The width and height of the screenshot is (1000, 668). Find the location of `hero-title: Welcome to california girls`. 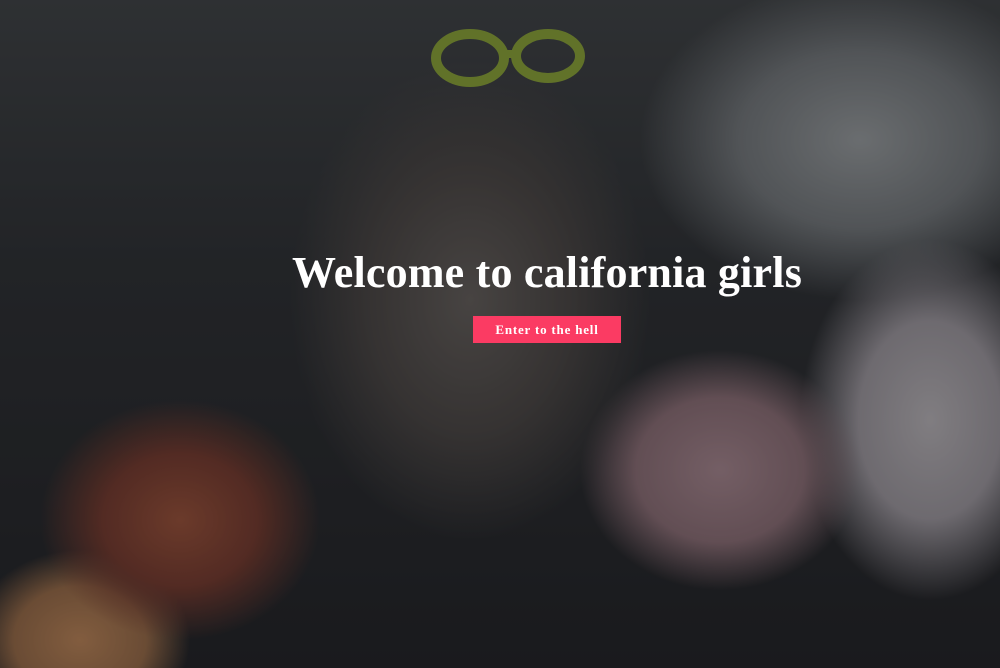

hero-title: Welcome to california girls is located at coordinates (547, 272).